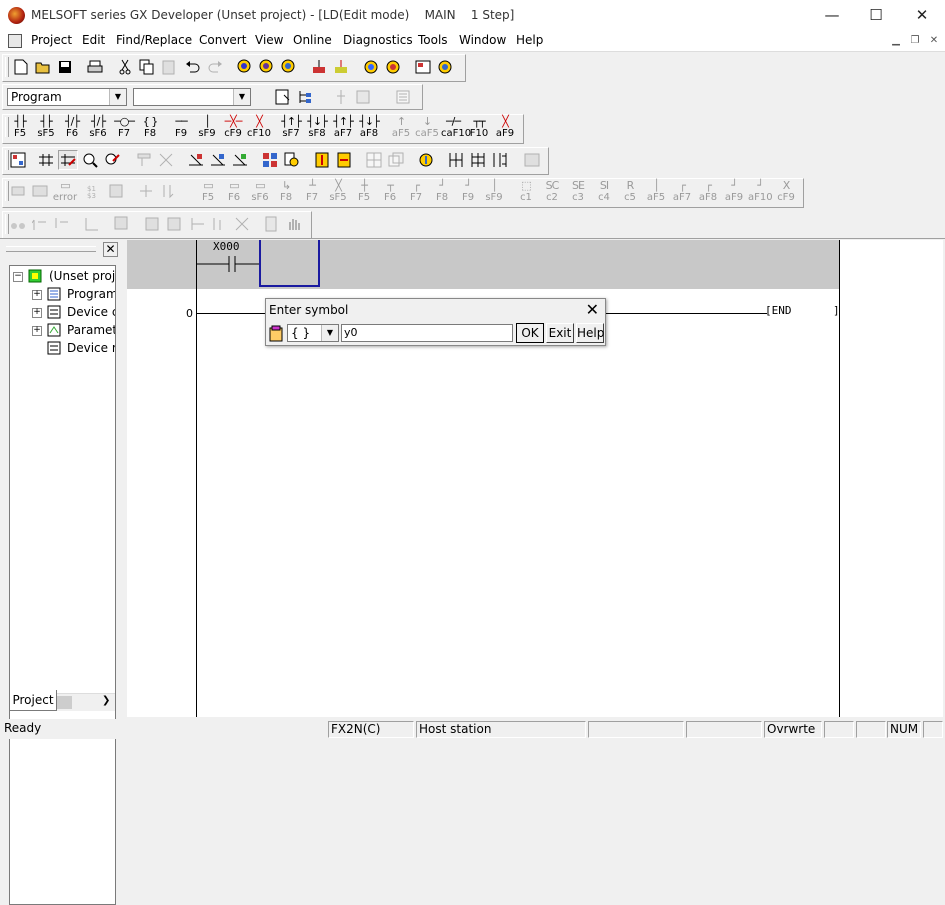  Describe the element at coordinates (363, 97) in the screenshot. I see `label-icon` at that location.